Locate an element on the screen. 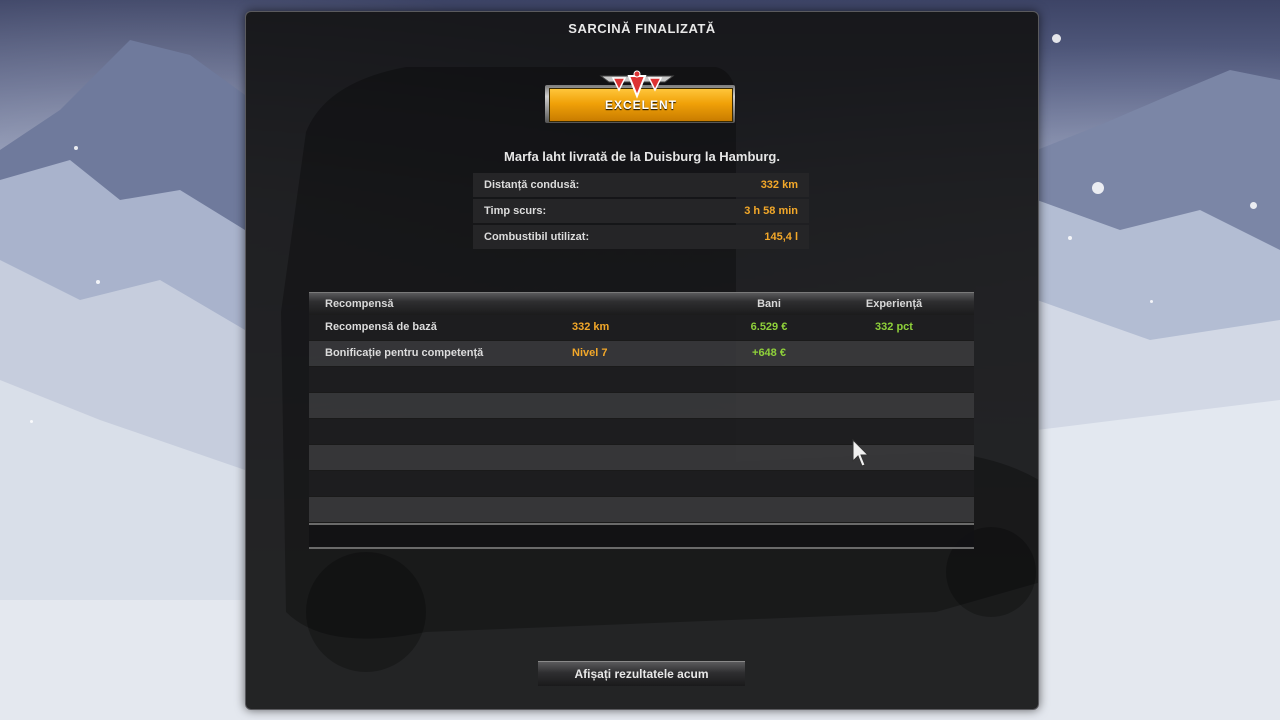 This screenshot has height=720, width=1280. reward-xp: 332 pct is located at coordinates (894, 327).